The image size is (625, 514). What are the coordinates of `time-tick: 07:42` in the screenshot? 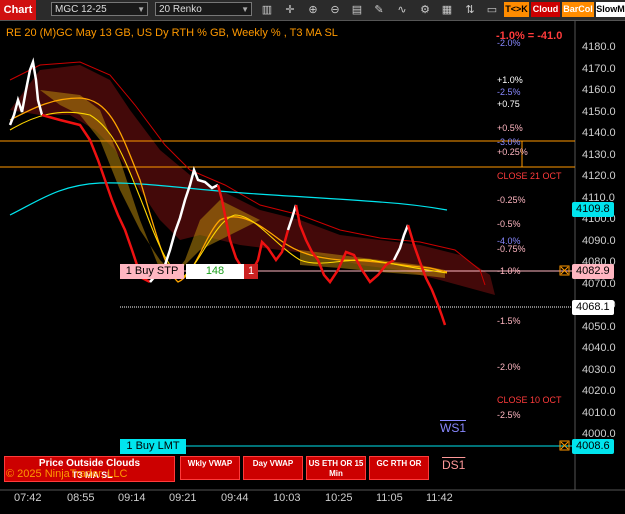 It's located at (28, 498).